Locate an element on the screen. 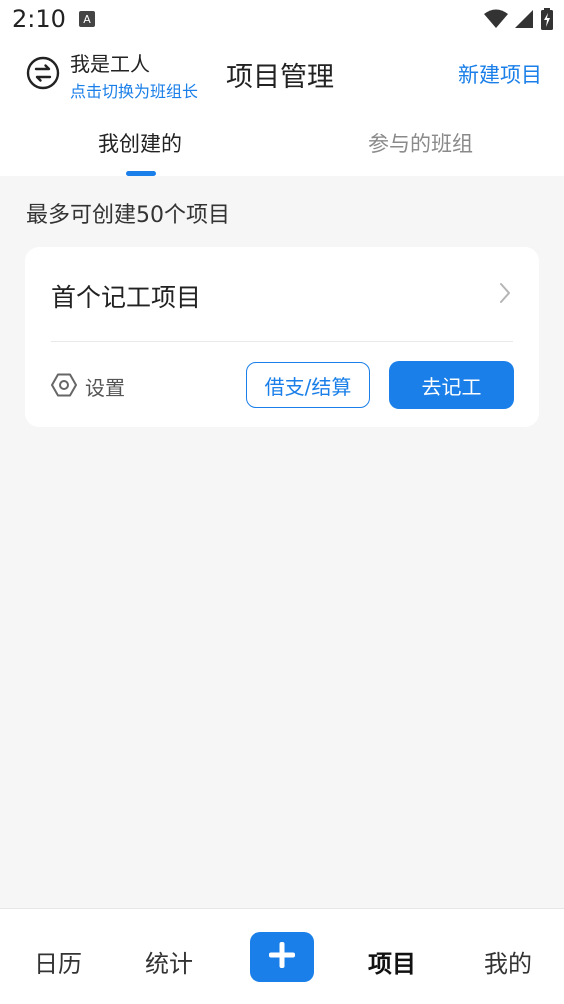 The height and width of the screenshot is (1004, 564). plus-icon is located at coordinates (282, 957).